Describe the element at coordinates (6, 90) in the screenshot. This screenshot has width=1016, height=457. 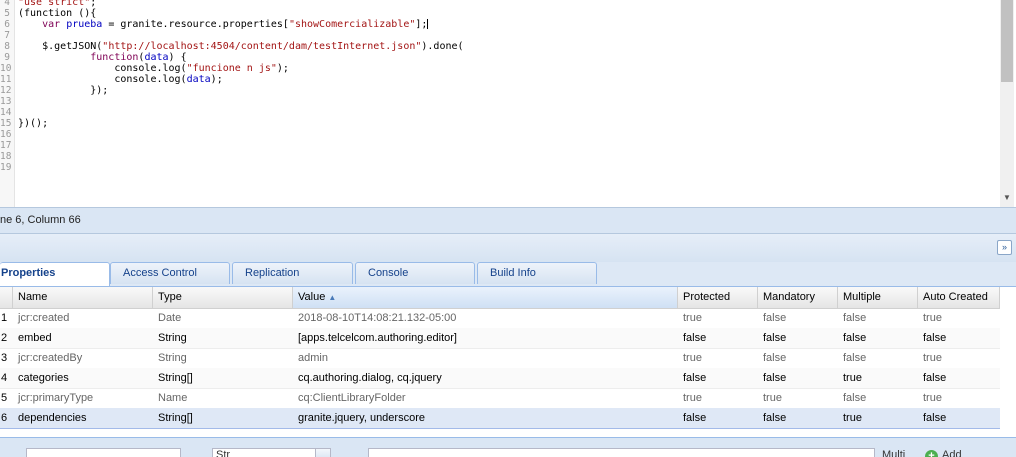
I see `line-number: 12` at that location.